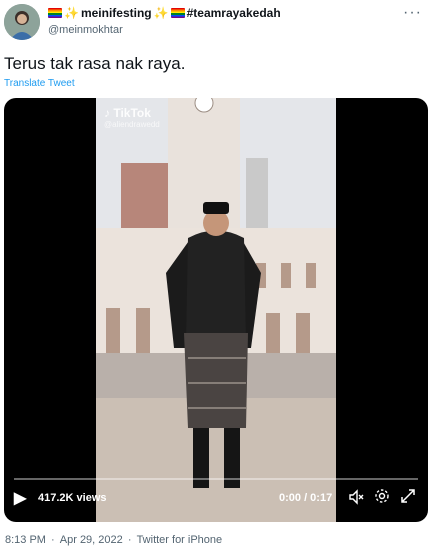 The height and width of the screenshot is (556, 434). What do you see at coordinates (382, 497) in the screenshot?
I see `settings-icon` at bounding box center [382, 497].